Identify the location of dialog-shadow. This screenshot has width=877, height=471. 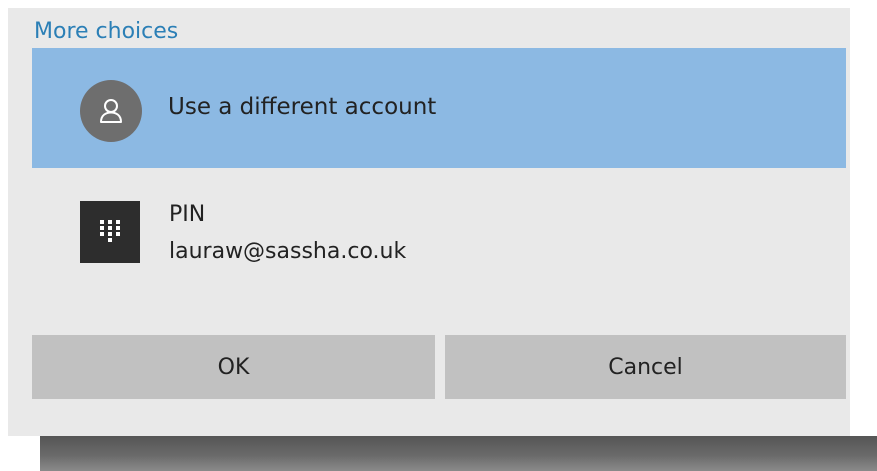
(458, 453).